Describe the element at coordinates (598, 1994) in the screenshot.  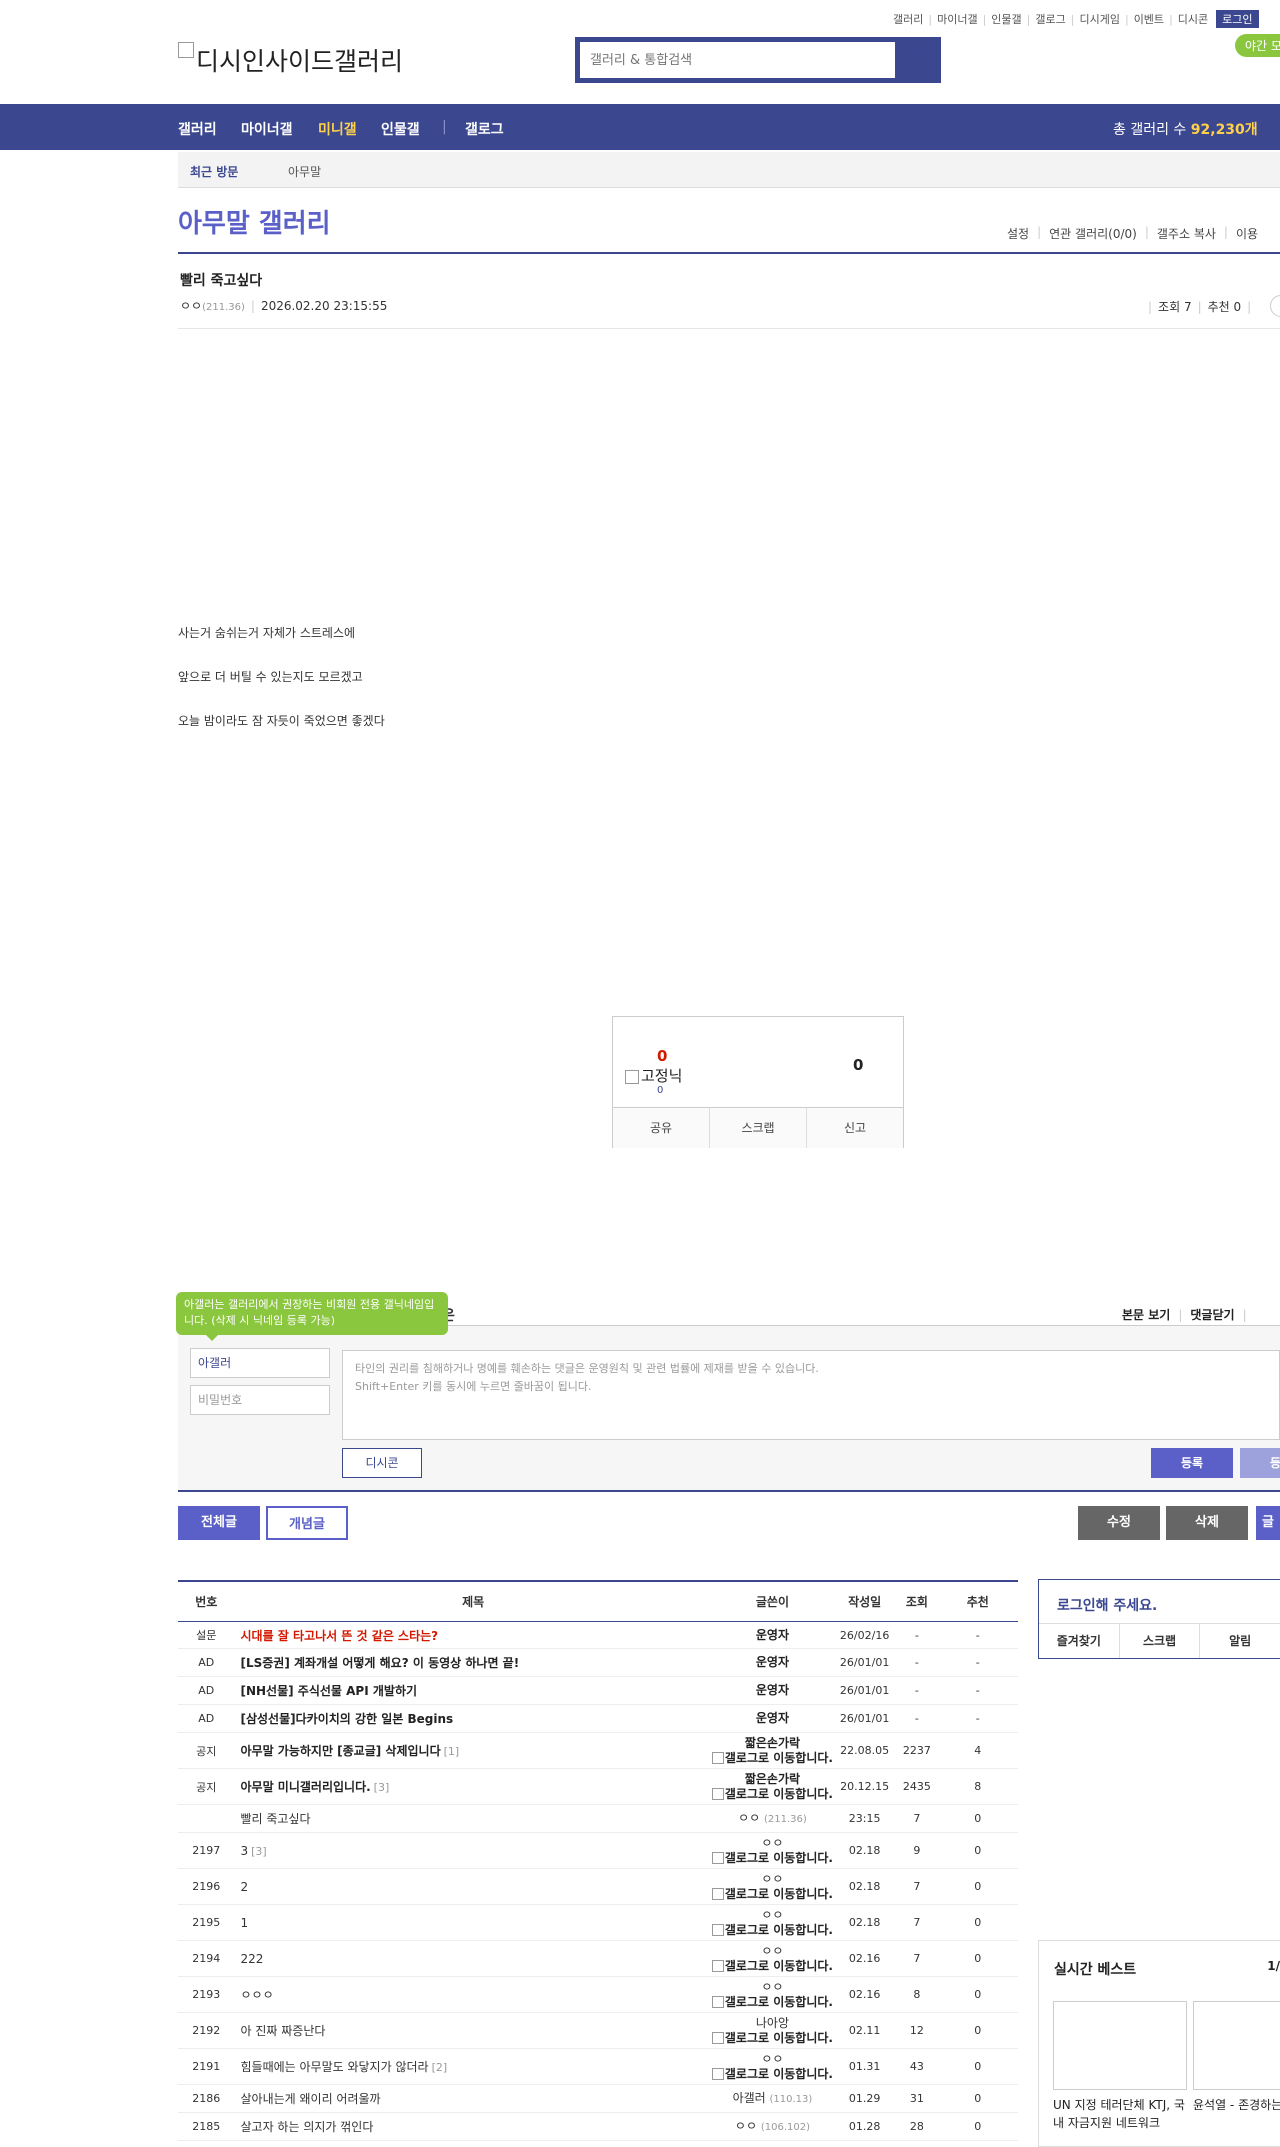
I see `table-row: 2193 ㅇㅇㅇ ㅇㅇ 갤로그로 이동합니다. 02.16 8 0` at that location.